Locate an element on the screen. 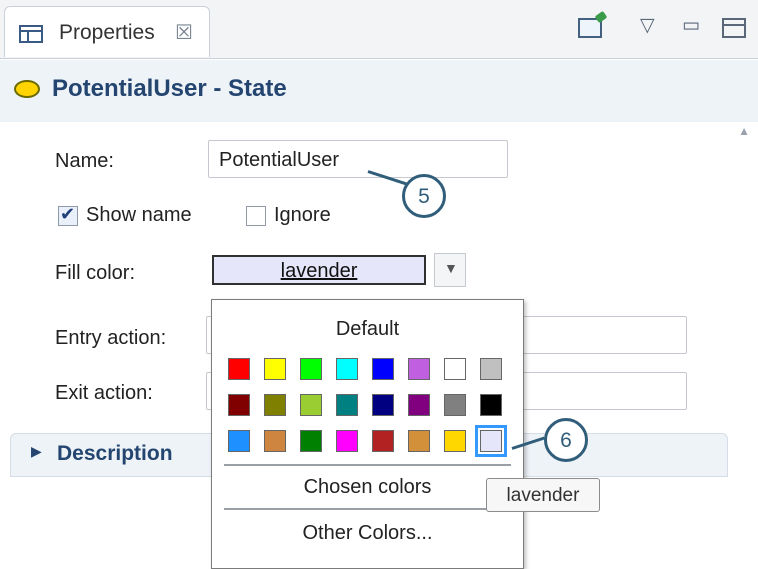 This screenshot has height=569, width=758. scroll-up-icon: ▲ is located at coordinates (744, 131).